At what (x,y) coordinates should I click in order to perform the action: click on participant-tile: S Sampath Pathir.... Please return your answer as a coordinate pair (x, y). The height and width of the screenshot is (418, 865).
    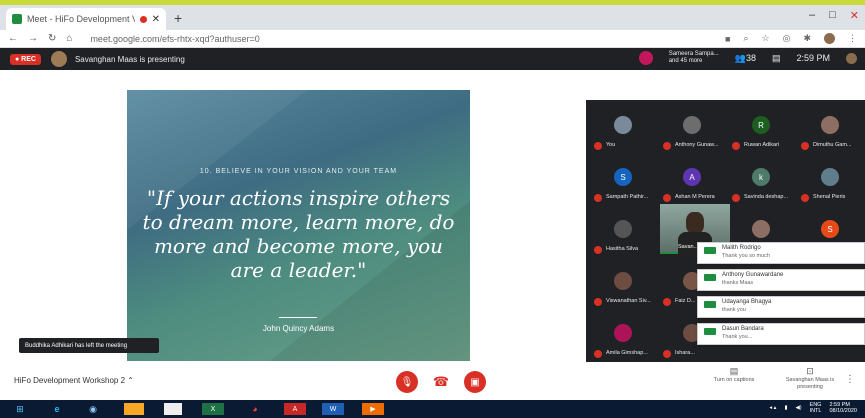
    Looking at the image, I should click on (622, 179).